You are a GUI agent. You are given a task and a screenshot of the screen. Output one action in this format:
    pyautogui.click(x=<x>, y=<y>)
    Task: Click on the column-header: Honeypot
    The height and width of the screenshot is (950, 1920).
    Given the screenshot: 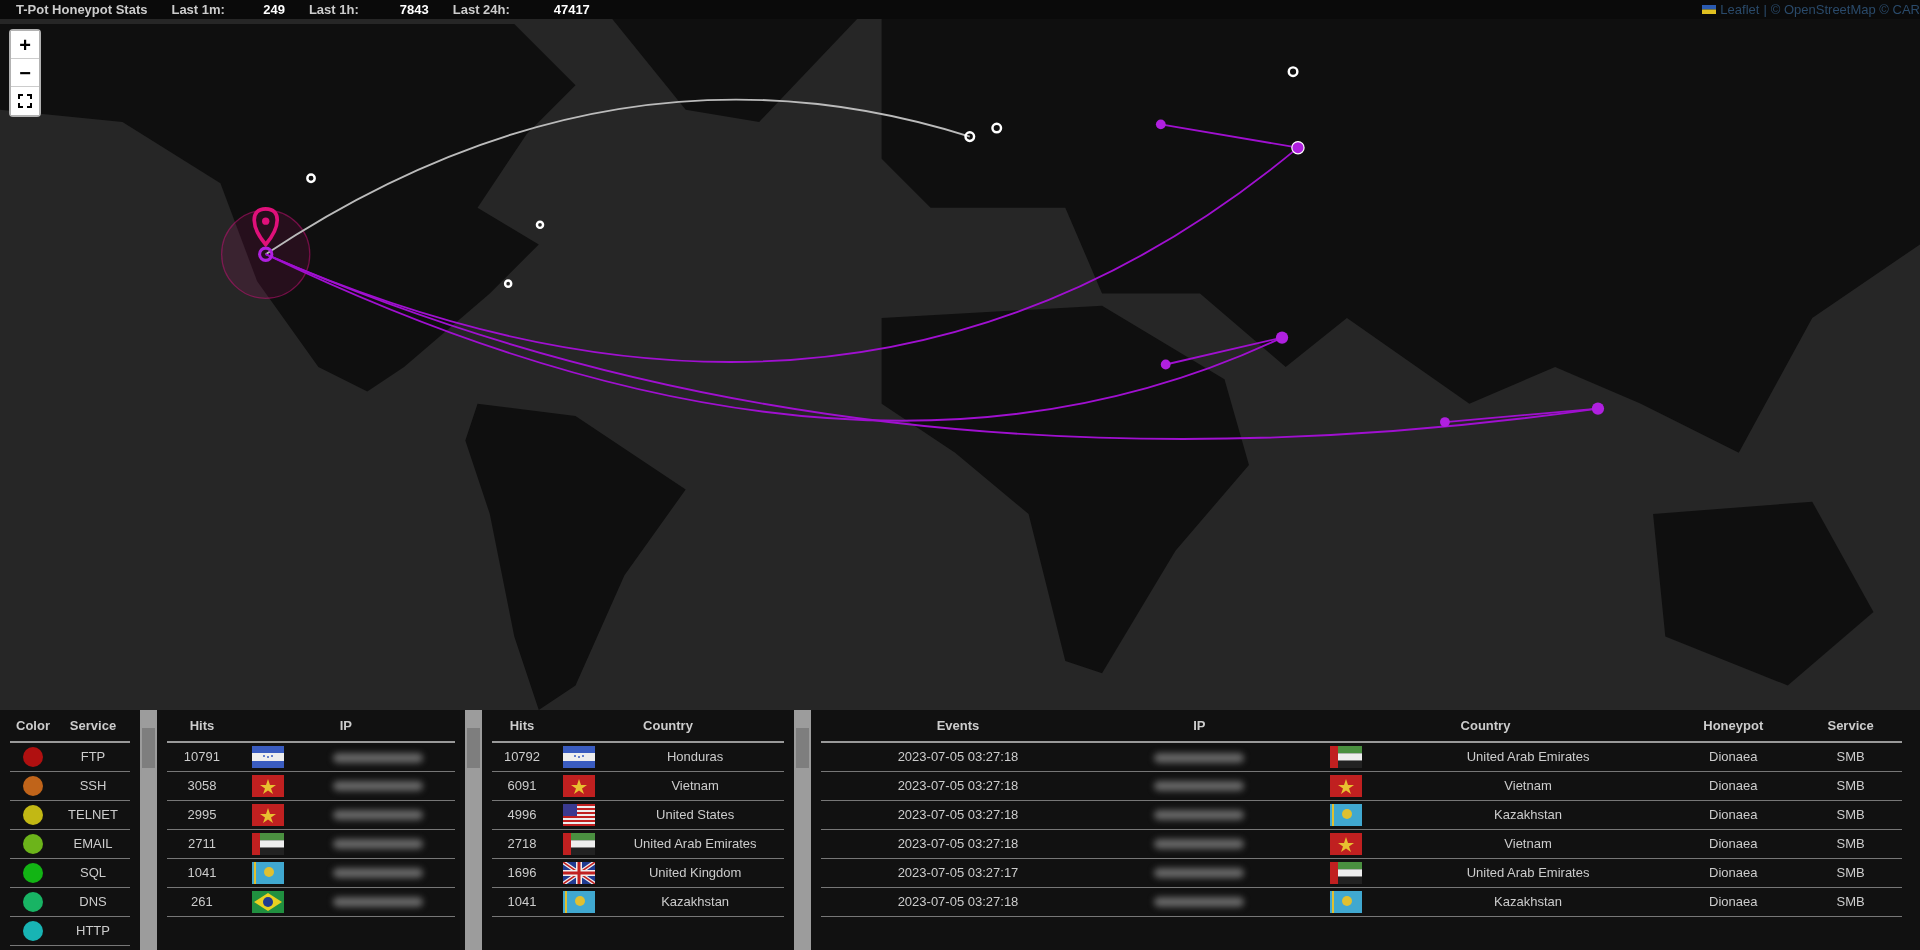 What is the action you would take?
    pyautogui.click(x=1733, y=726)
    